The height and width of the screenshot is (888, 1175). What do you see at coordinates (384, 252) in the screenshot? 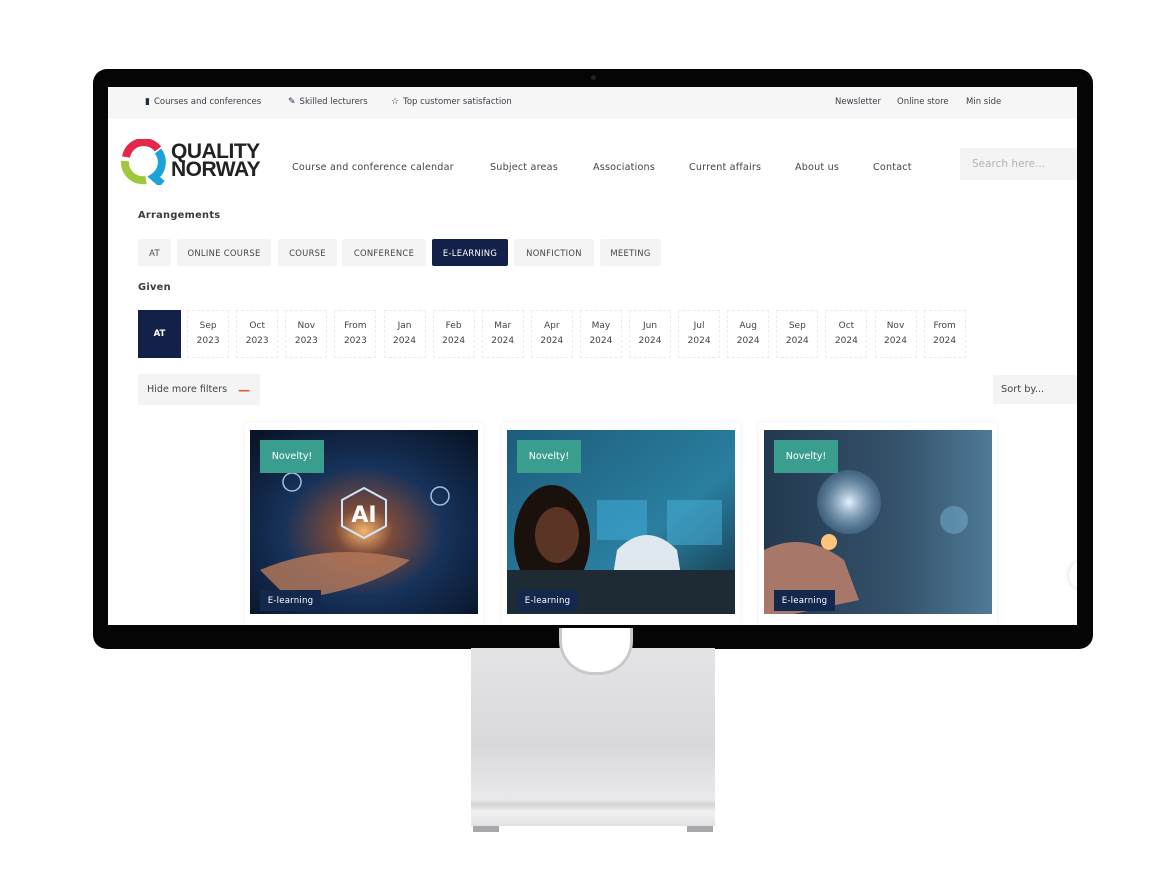
I see `arrangement-conference: CONFERENCE` at bounding box center [384, 252].